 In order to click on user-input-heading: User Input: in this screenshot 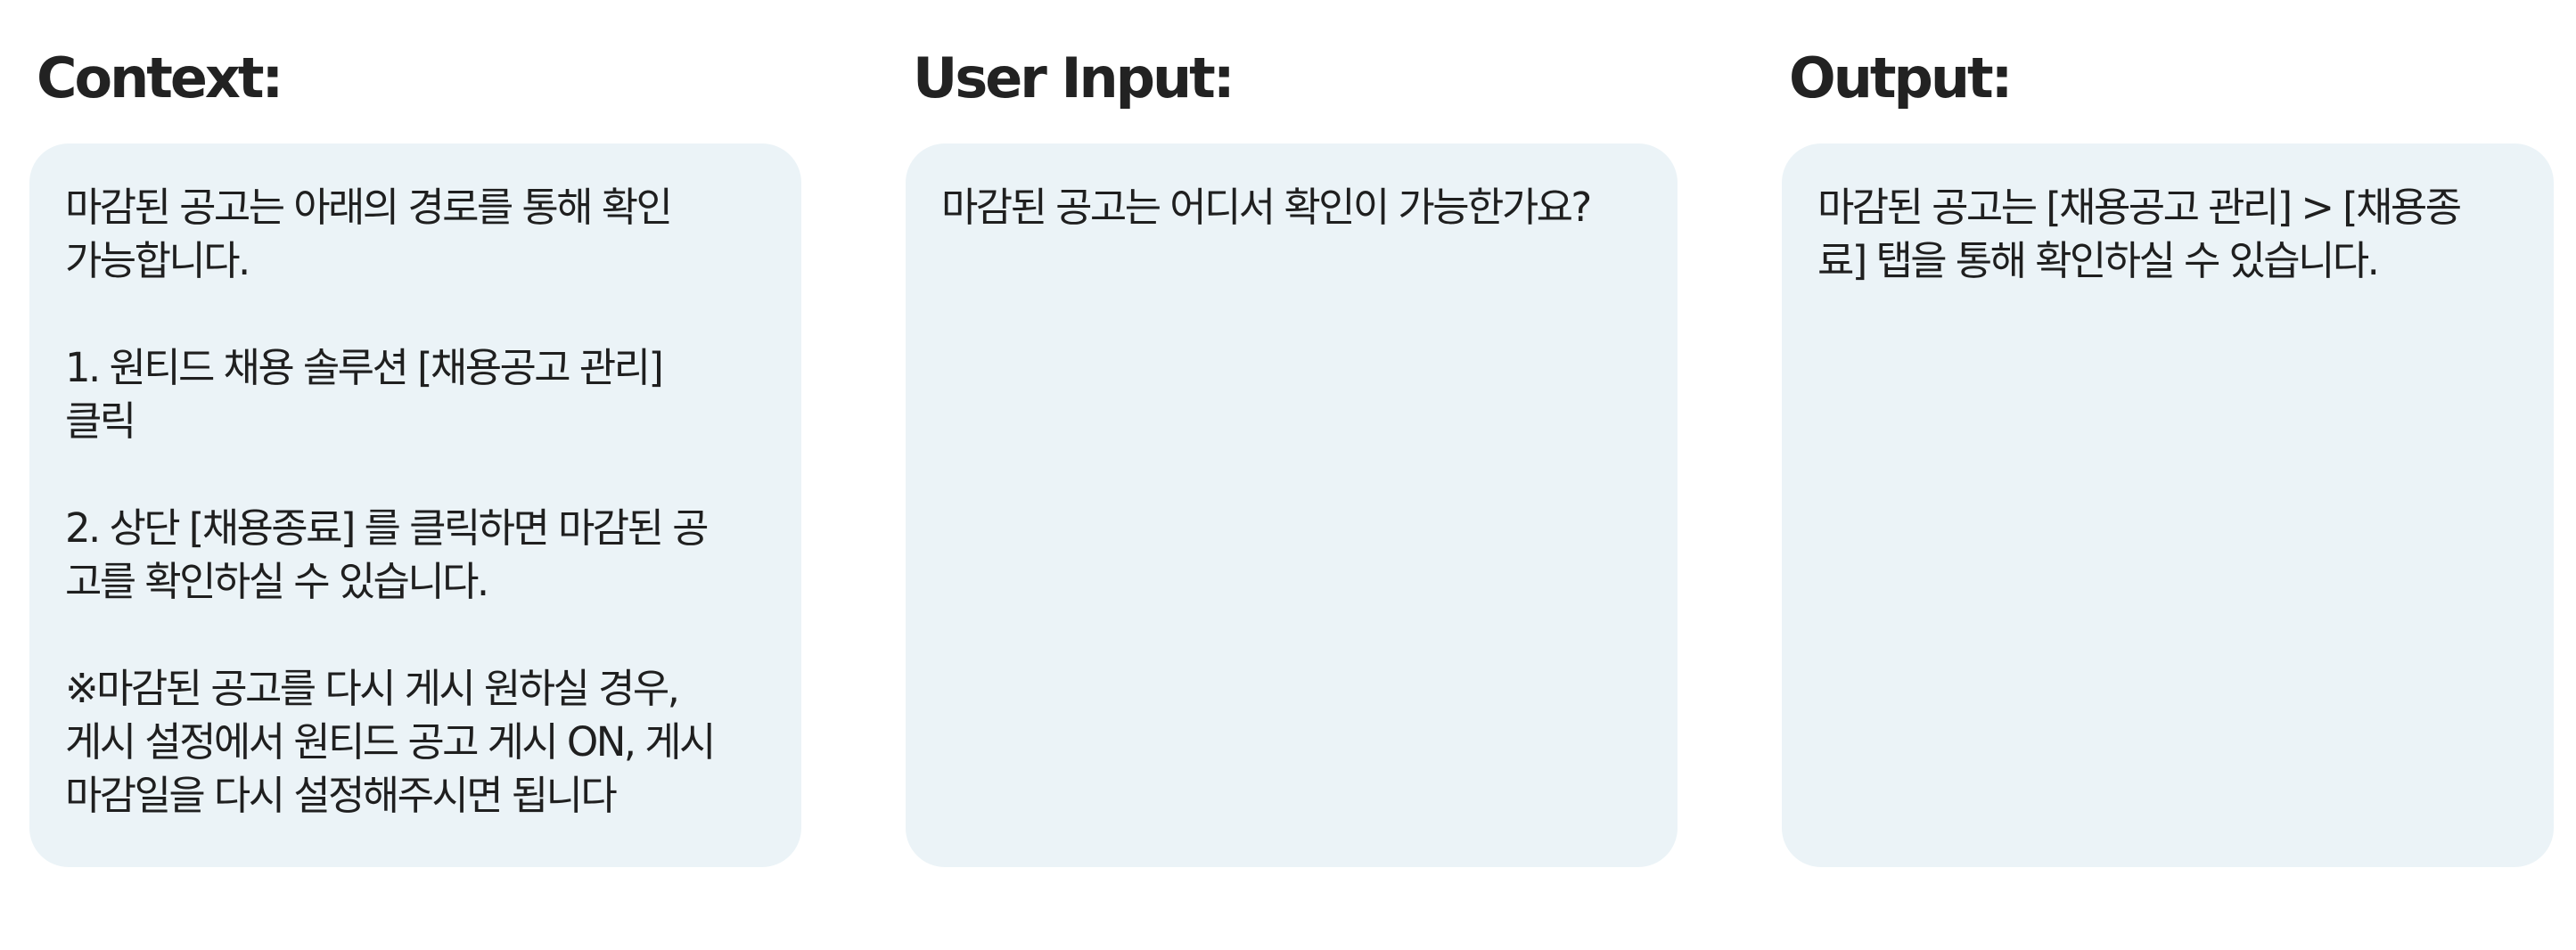, I will do `click(1074, 78)`.